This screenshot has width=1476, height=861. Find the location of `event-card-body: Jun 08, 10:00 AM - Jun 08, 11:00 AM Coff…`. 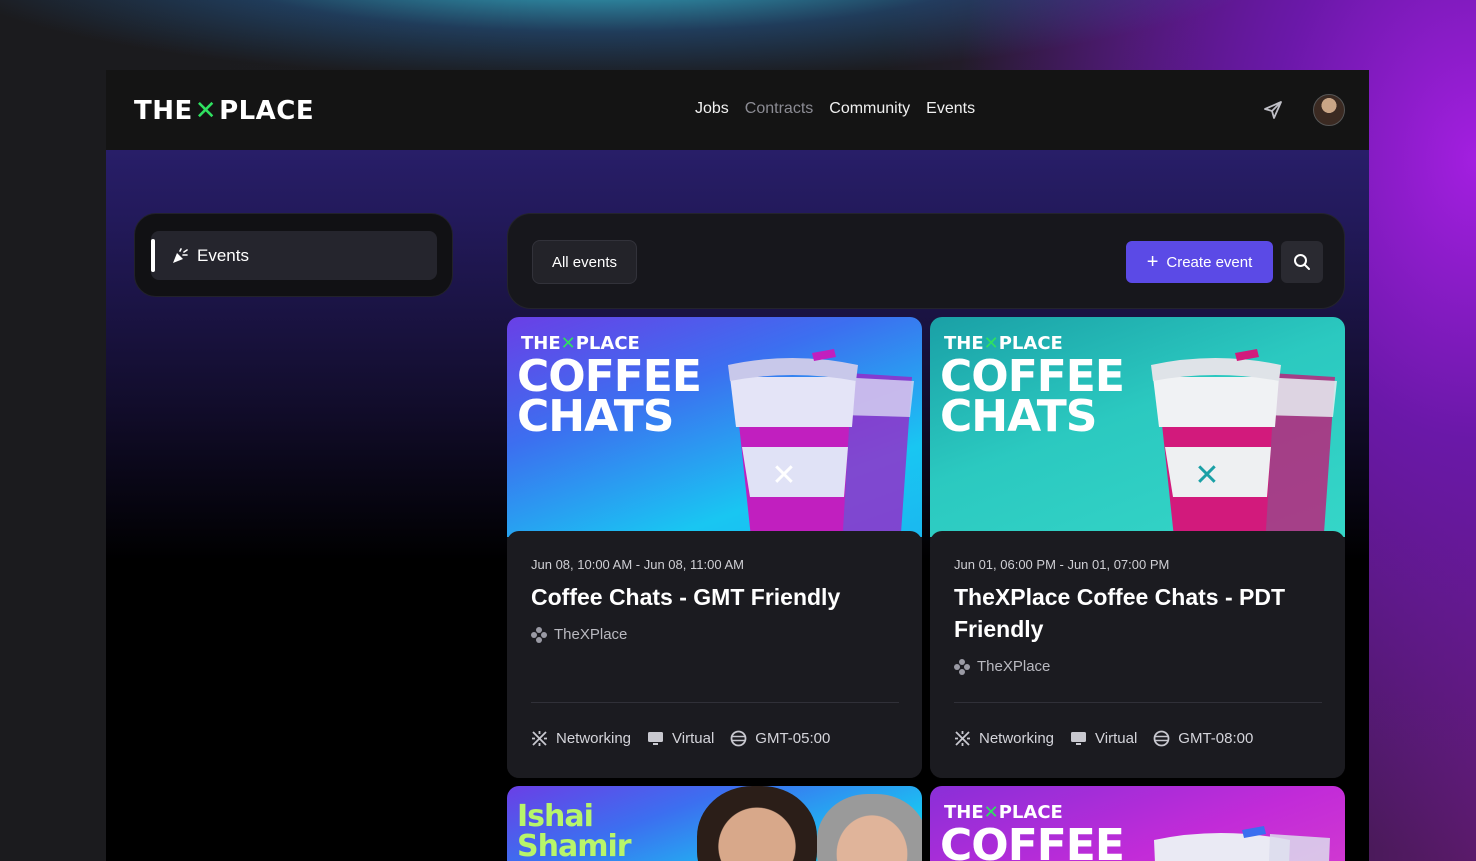

event-card-body: Jun 08, 10:00 AM - Jun 08, 11:00 AM Coff… is located at coordinates (714, 654).